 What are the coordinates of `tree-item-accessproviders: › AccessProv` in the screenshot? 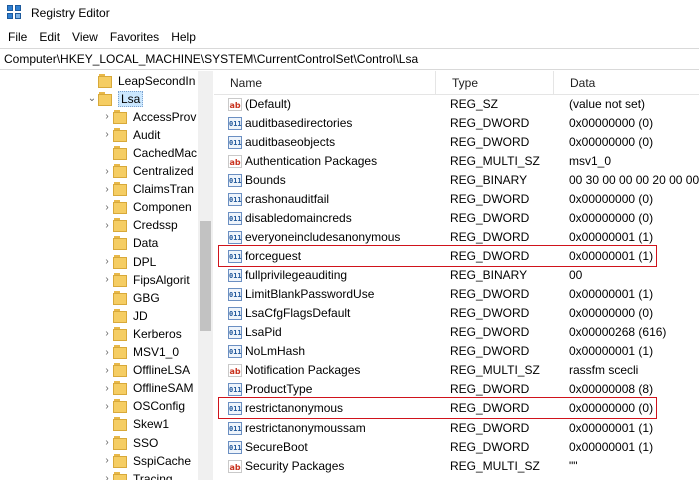 It's located at (148, 116).